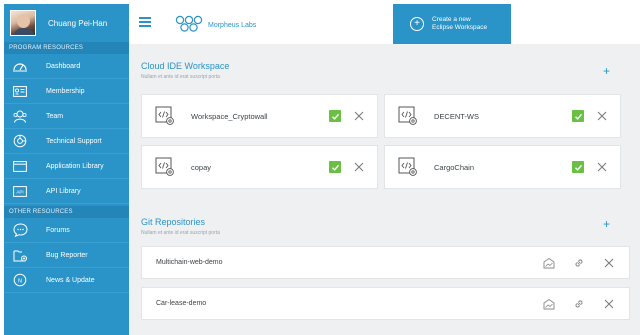  I want to click on program-resources-header: PROGRAM RESOURCES, so click(66, 48).